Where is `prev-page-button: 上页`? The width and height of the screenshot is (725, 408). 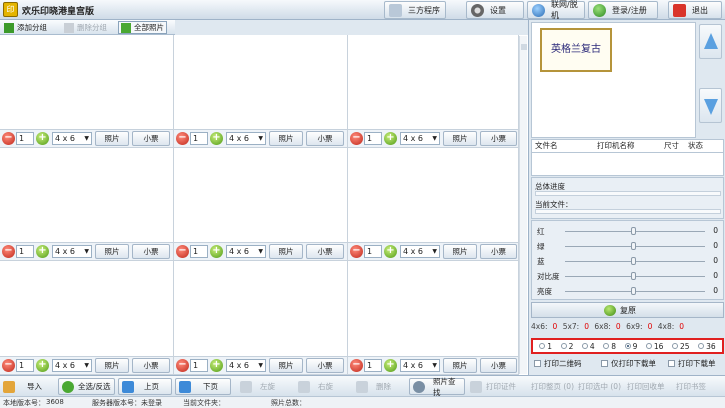
prev-page-button: 上页 is located at coordinates (145, 386).